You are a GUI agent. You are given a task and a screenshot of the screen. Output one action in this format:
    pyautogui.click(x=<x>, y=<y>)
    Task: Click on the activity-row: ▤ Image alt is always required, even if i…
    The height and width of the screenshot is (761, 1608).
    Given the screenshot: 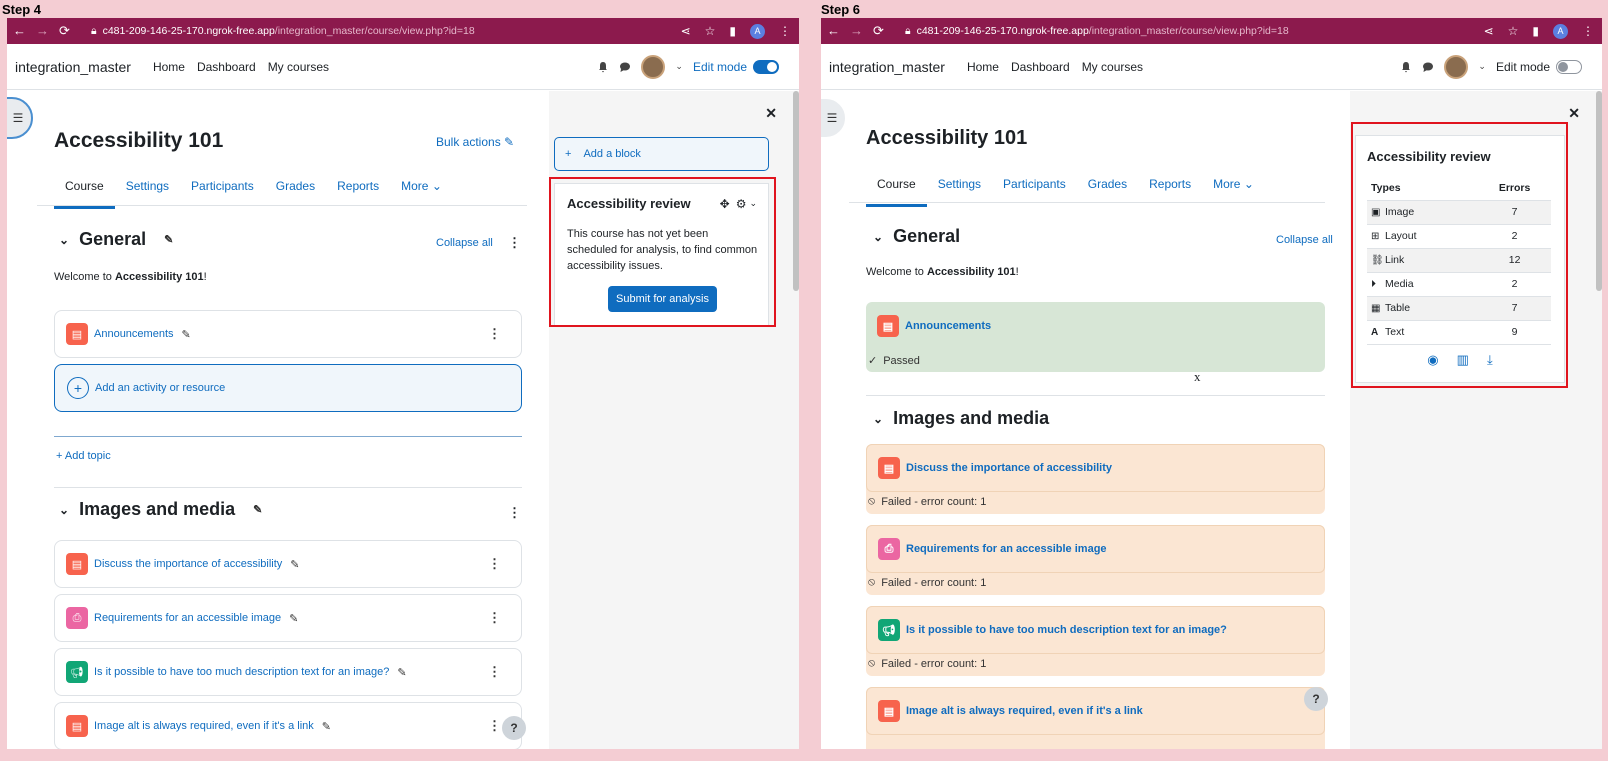 What is the action you would take?
    pyautogui.click(x=1095, y=718)
    